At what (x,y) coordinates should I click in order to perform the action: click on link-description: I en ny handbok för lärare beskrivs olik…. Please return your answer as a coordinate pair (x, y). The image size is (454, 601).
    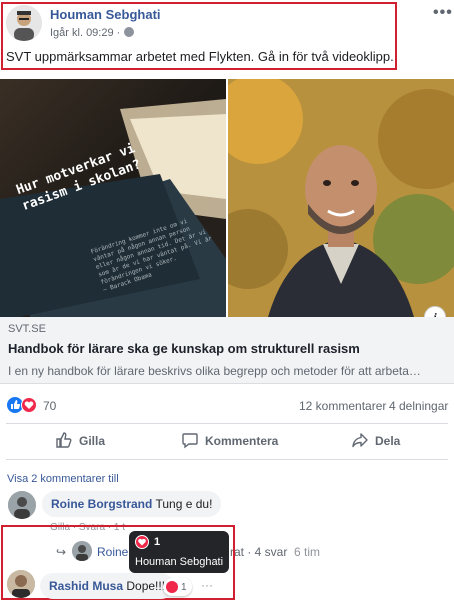
    Looking at the image, I should click on (214, 371).